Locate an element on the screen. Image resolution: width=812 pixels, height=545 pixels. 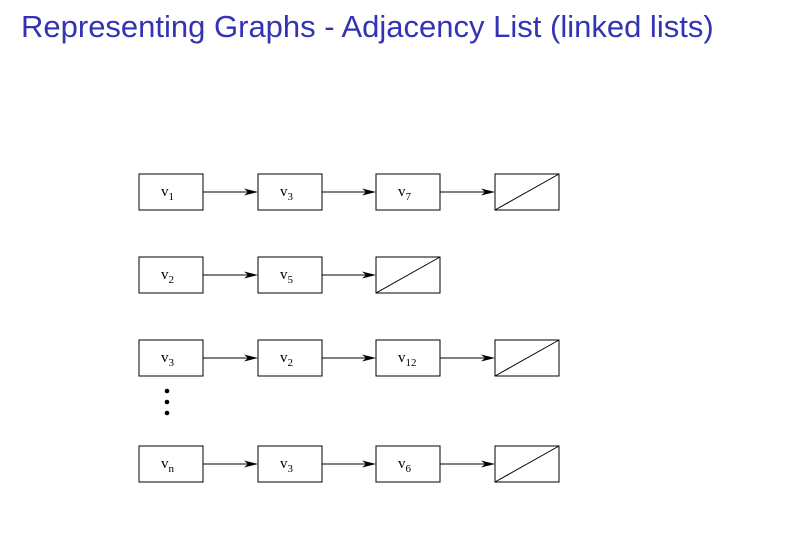
list-node: v12 is located at coordinates (408, 358).